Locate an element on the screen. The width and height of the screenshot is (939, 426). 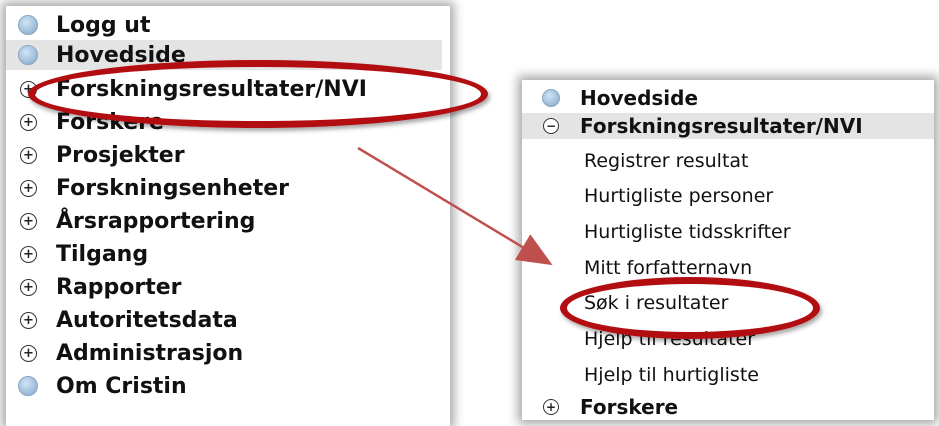
menu-item-autoritetsdata: + Autoritetsdata is located at coordinates (224, 320).